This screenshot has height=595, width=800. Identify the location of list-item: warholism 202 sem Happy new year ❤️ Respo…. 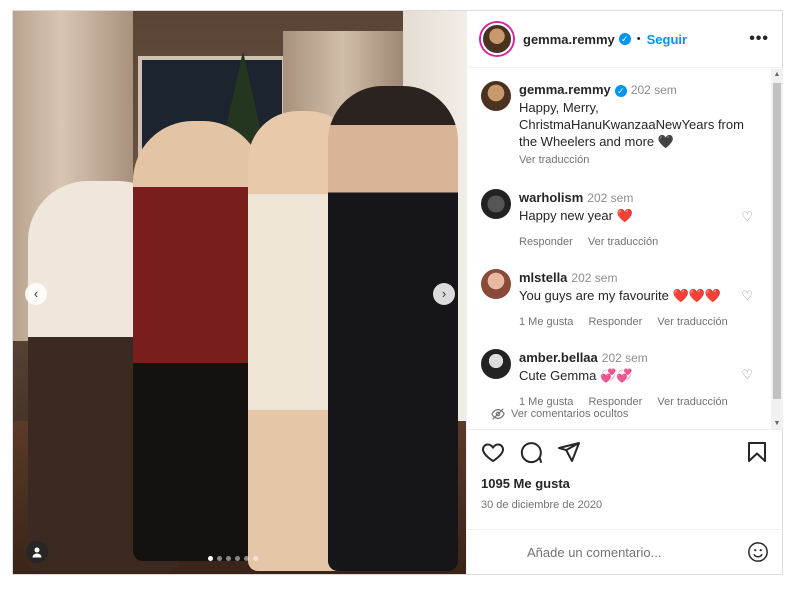
(615, 220).